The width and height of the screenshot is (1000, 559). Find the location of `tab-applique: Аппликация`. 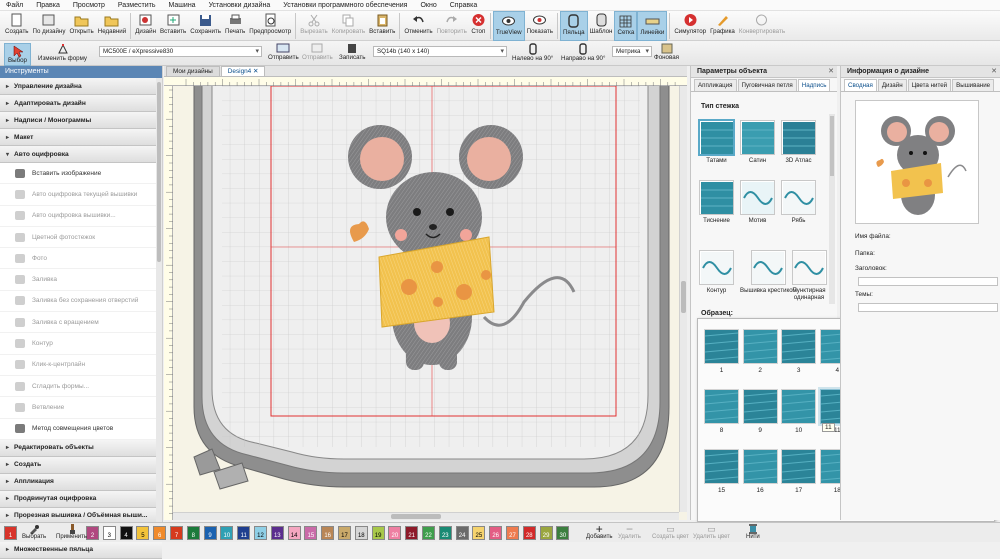

tab-applique: Аппликация is located at coordinates (715, 85).